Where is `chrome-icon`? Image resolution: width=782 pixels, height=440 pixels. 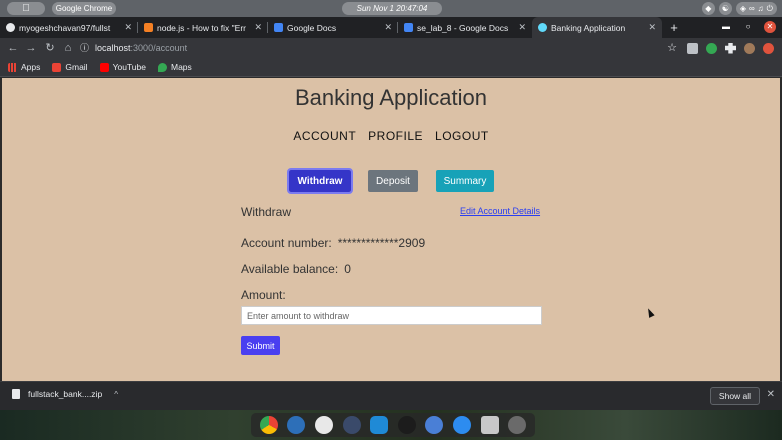 chrome-icon is located at coordinates (268, 425).